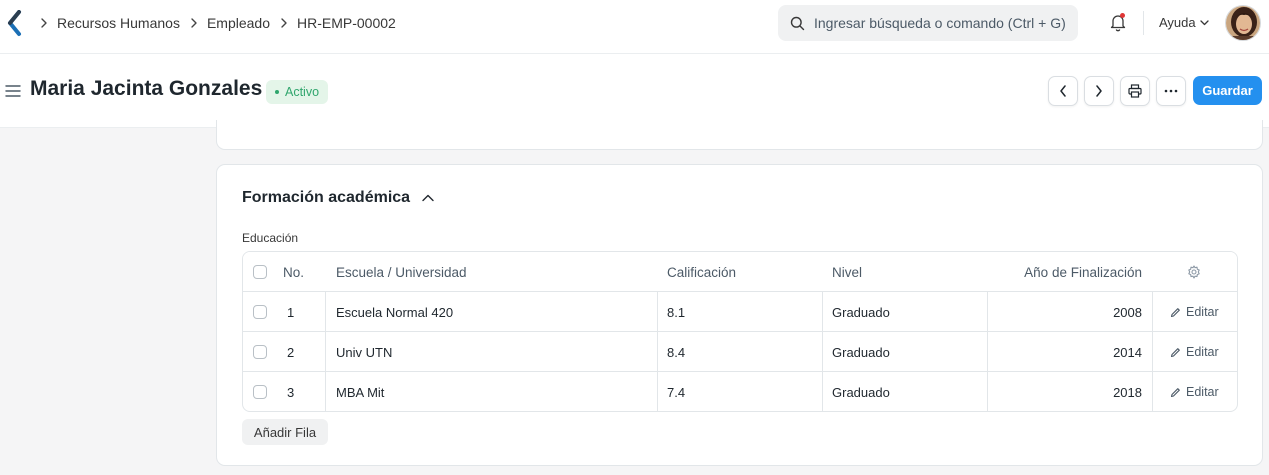 This screenshot has width=1269, height=475. I want to click on chevron-down-icon, so click(1204, 22).